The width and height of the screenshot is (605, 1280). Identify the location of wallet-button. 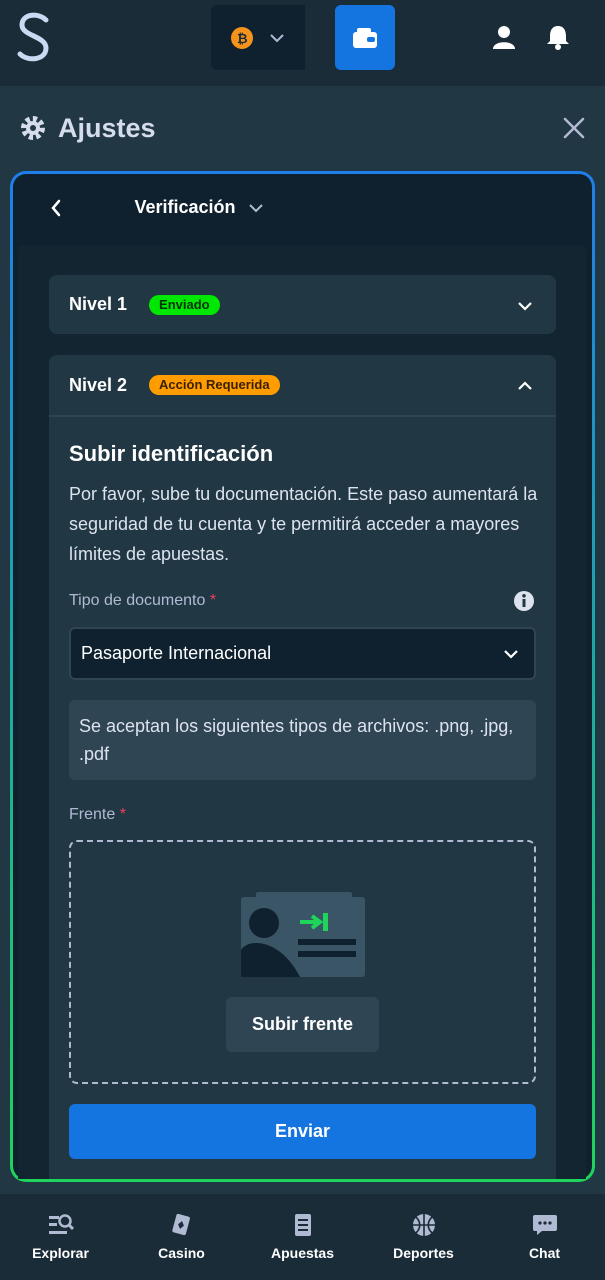
(365, 37).